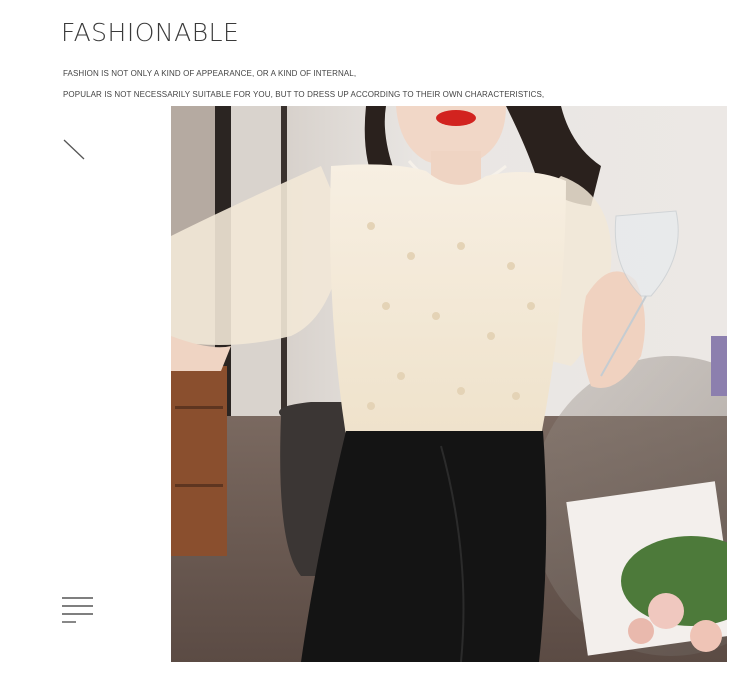 Image resolution: width=750 pixels, height=687 pixels. I want to click on slash-line-icon, so click(74, 149).